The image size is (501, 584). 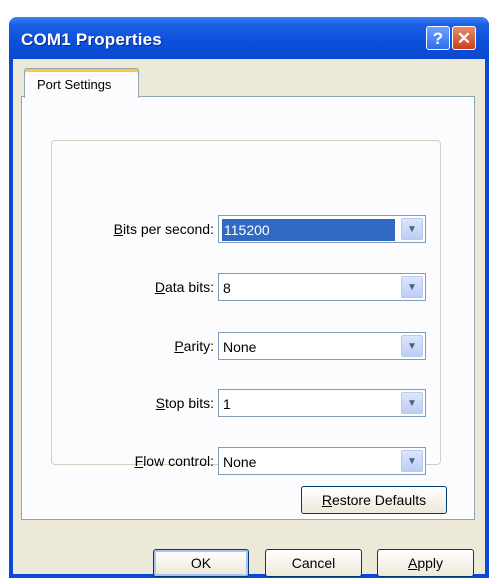 I want to click on flow-control-select: None ▼, so click(x=322, y=461).